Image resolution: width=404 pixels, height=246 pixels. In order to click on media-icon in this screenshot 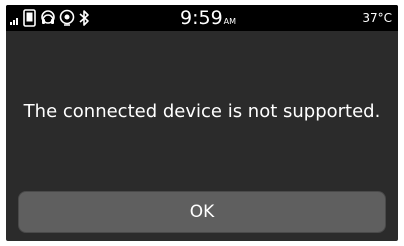, I will do `click(67, 18)`.